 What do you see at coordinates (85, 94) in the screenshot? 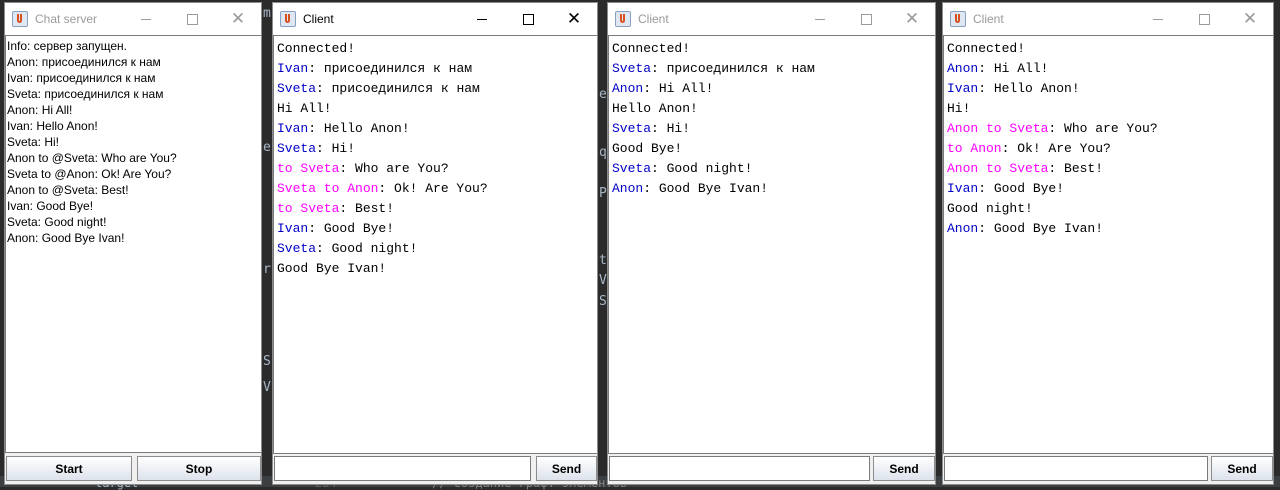
I see `log-line: Sveta: присоединился к нам` at bounding box center [85, 94].